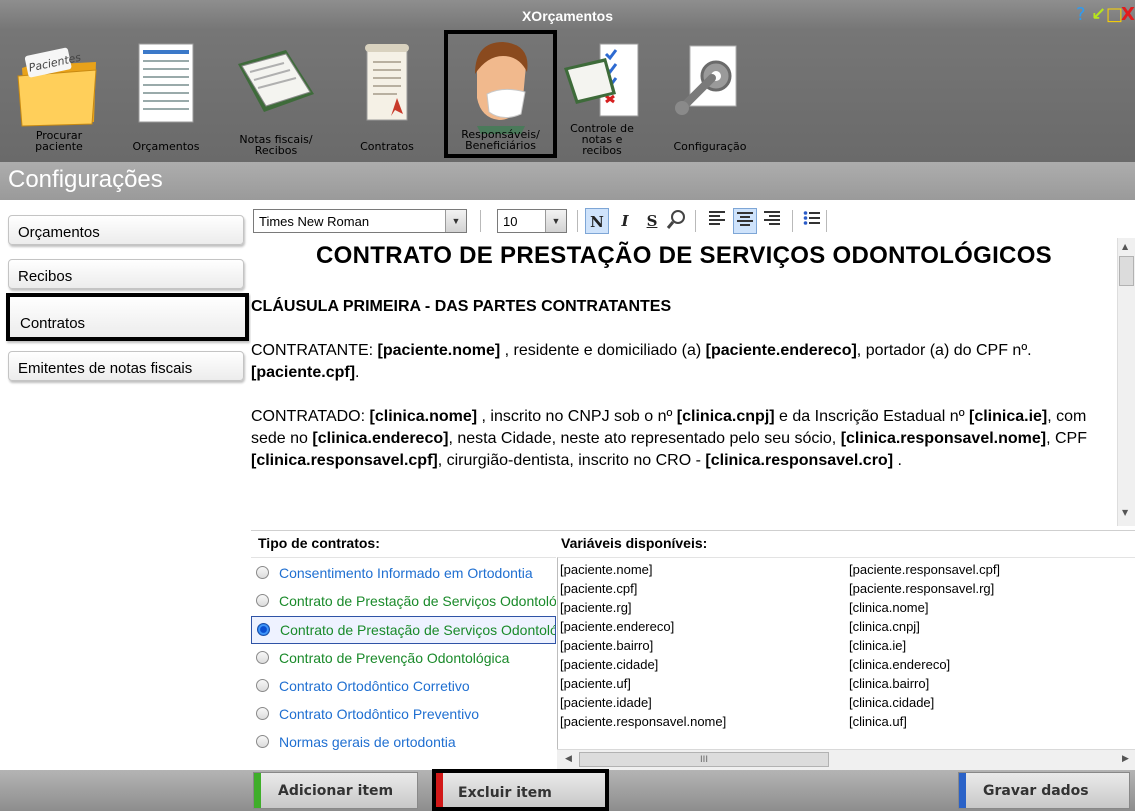 Image resolution: width=1135 pixels, height=811 pixels. What do you see at coordinates (263, 629) in the screenshot?
I see `radio-button-selected` at bounding box center [263, 629].